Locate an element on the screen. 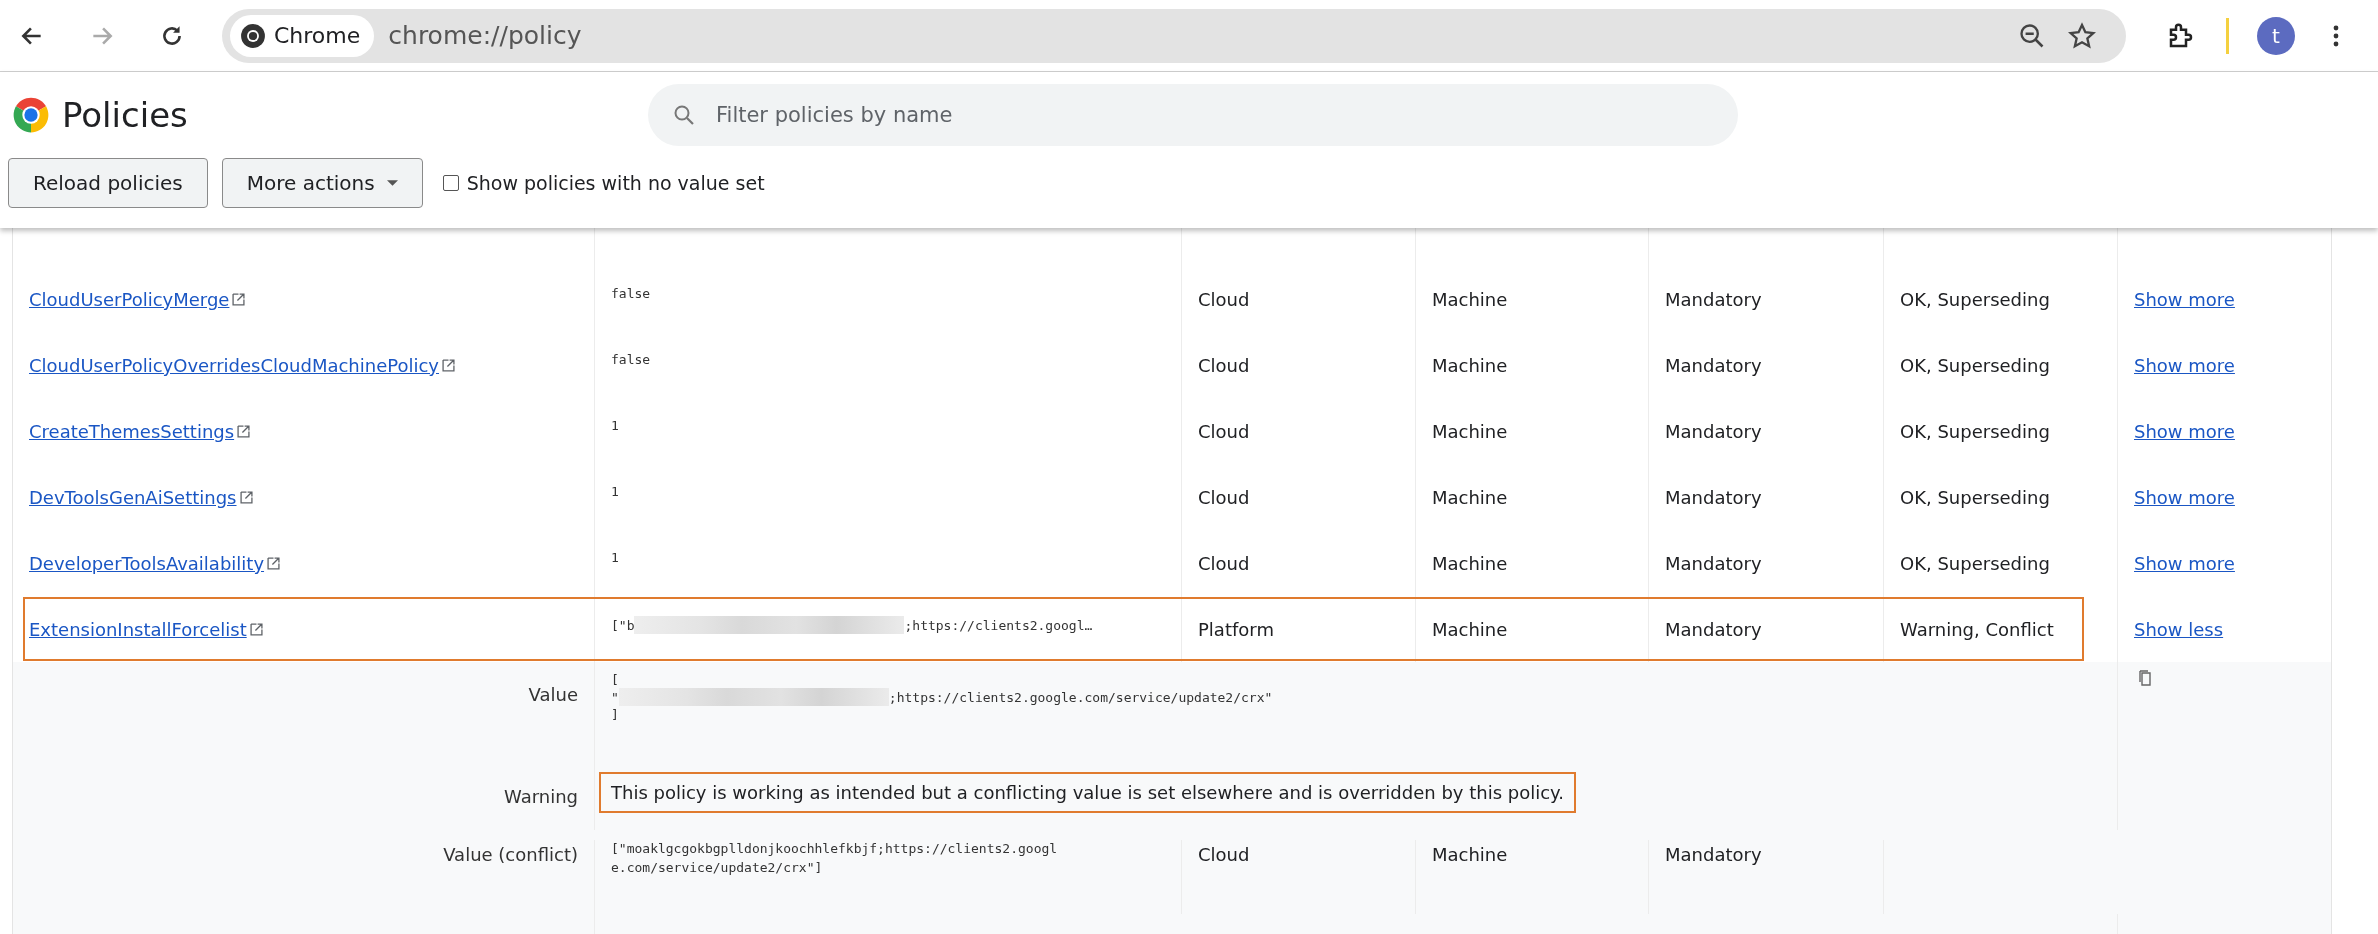  source-text: Platform is located at coordinates (1236, 629).